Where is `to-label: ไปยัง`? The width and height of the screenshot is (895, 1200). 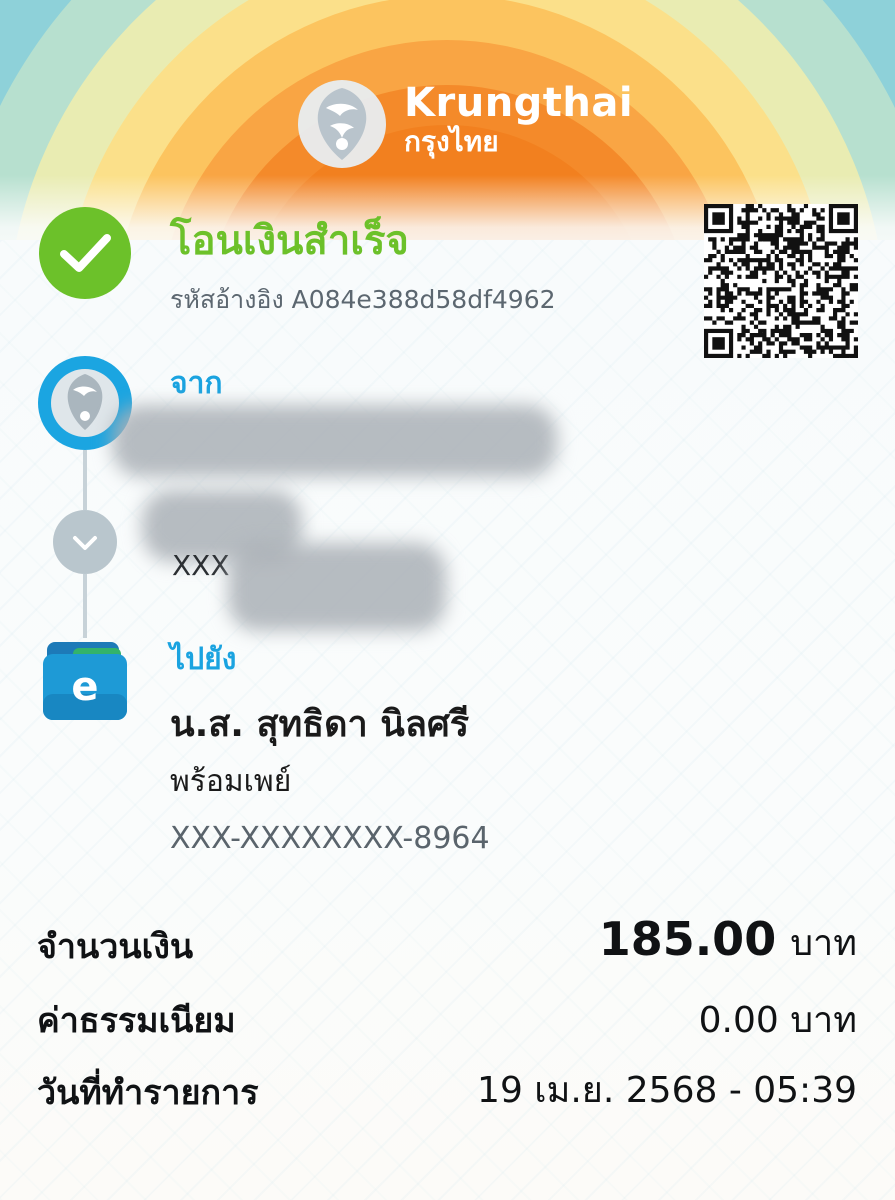
to-label: ไปยัง is located at coordinates (203, 659).